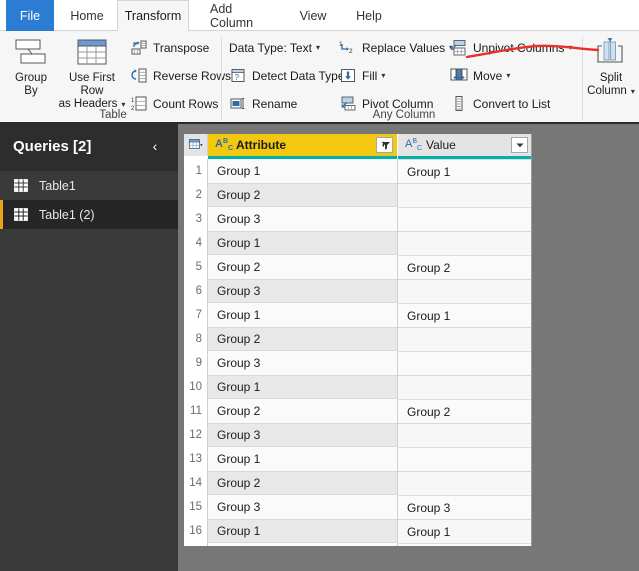  Describe the element at coordinates (298, 75) in the screenshot. I see `detect-data-type-label: Detect Data Type` at that location.